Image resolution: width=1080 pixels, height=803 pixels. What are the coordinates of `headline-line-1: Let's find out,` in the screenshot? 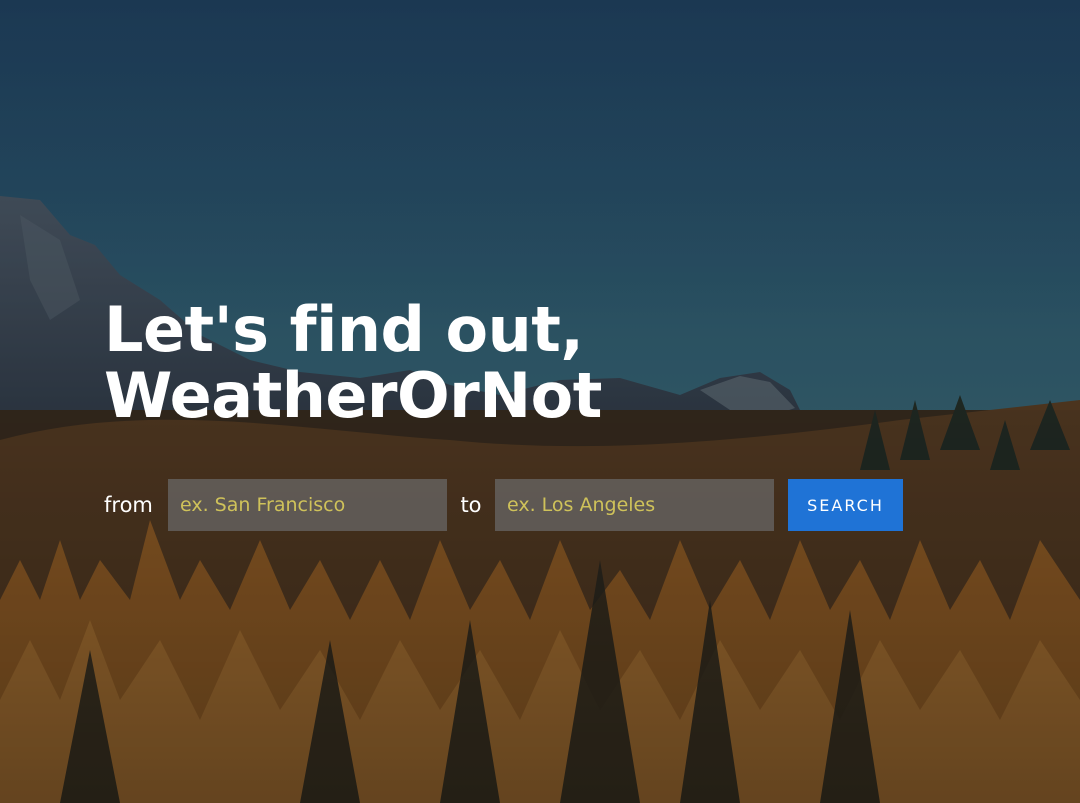 It's located at (344, 329).